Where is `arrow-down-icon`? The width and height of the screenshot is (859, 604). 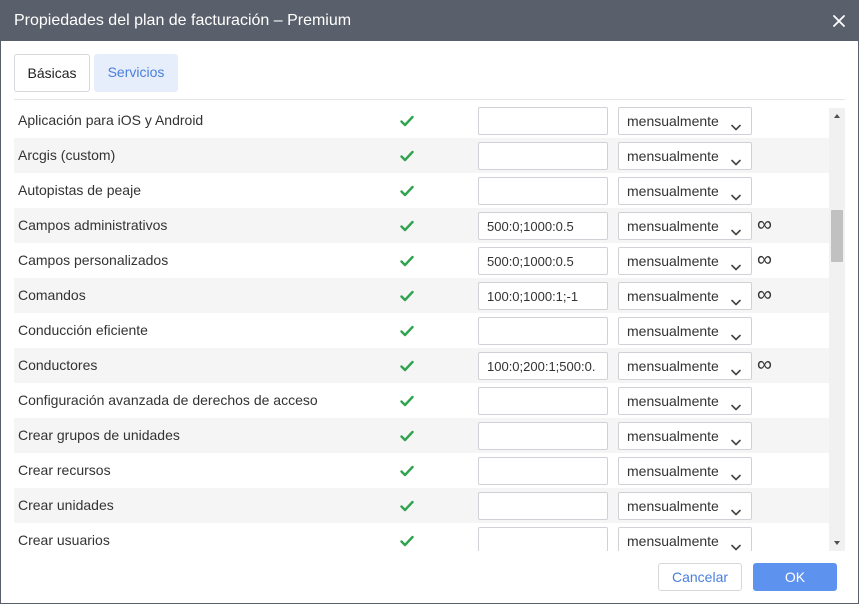 arrow-down-icon is located at coordinates (837, 543).